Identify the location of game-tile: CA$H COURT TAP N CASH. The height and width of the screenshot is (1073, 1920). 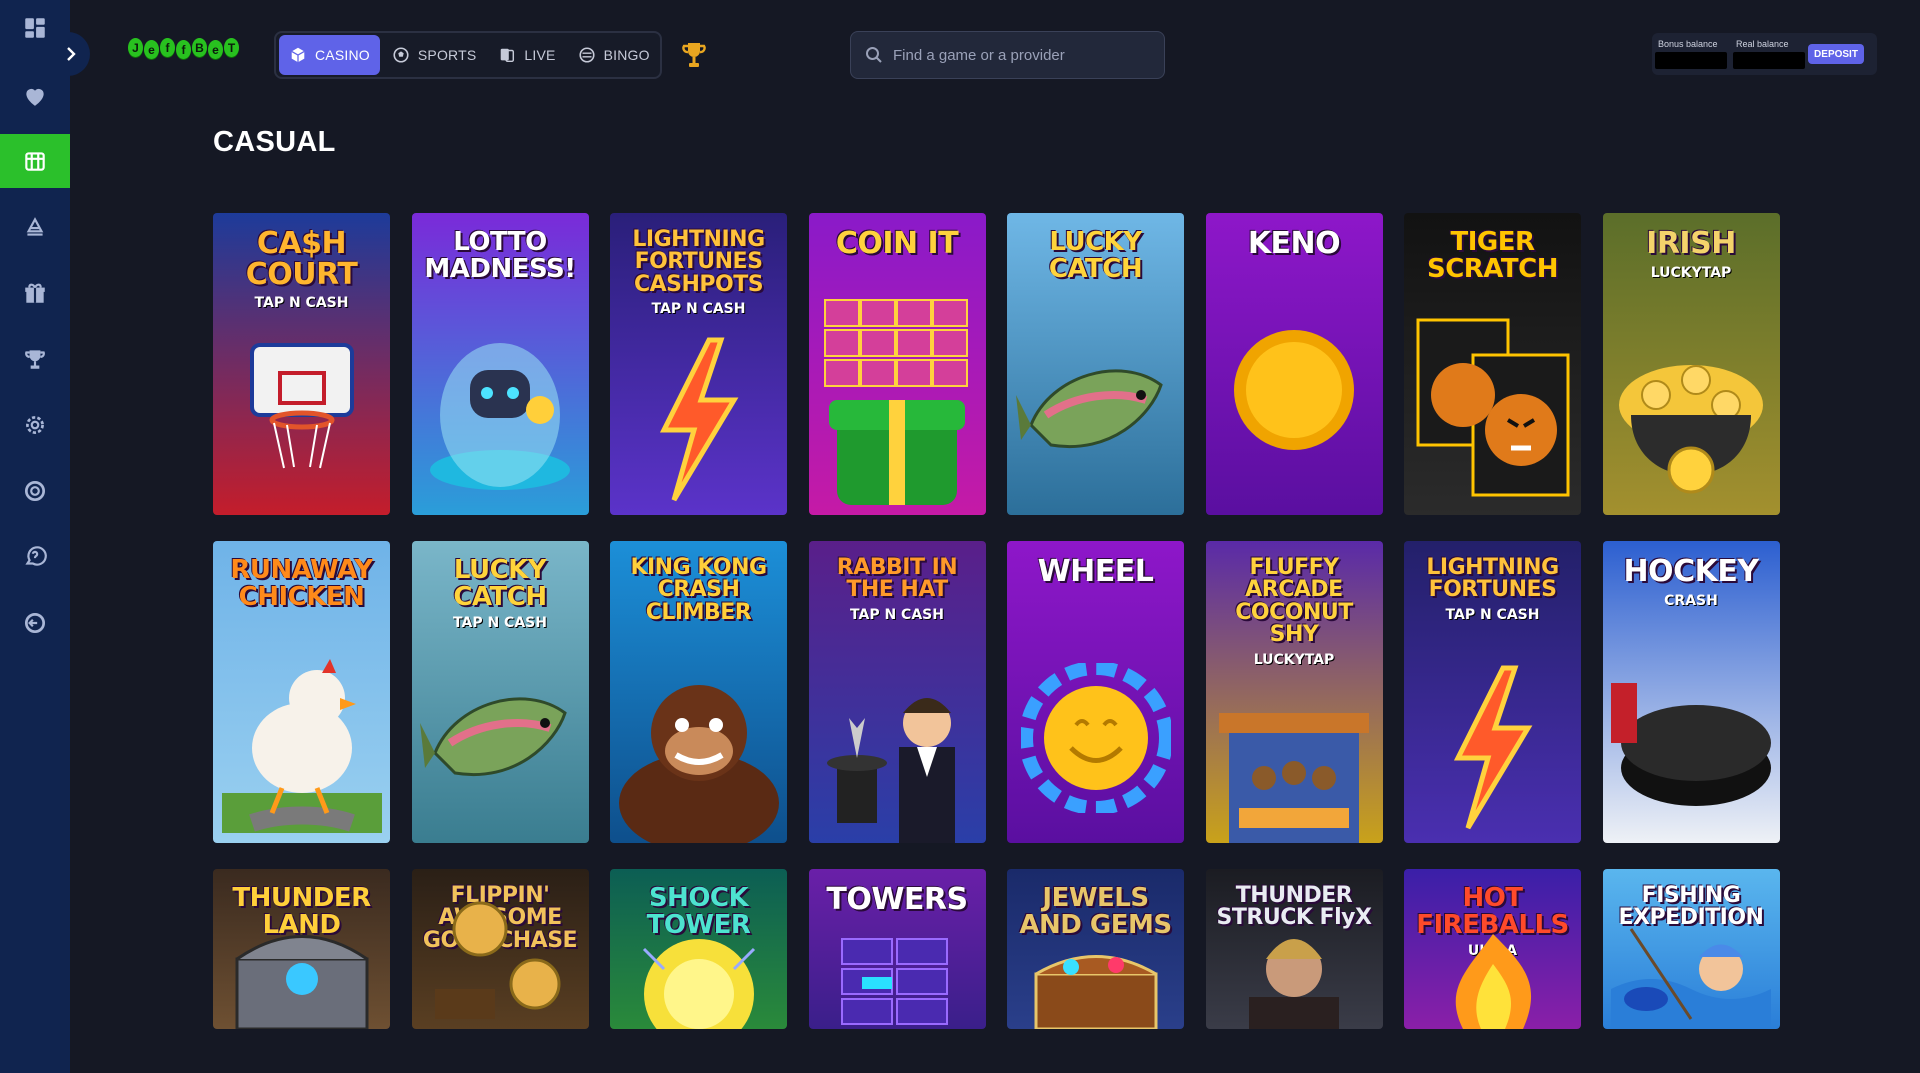
(301, 364).